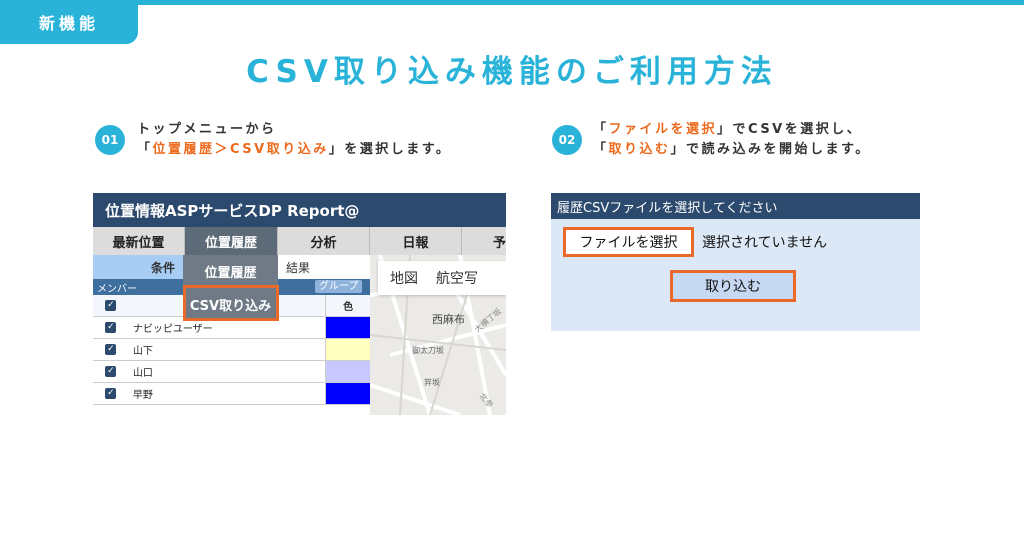 Image resolution: width=1024 pixels, height=557 pixels. What do you see at coordinates (428, 350) in the screenshot?
I see `map-label: 御太刀坂` at bounding box center [428, 350].